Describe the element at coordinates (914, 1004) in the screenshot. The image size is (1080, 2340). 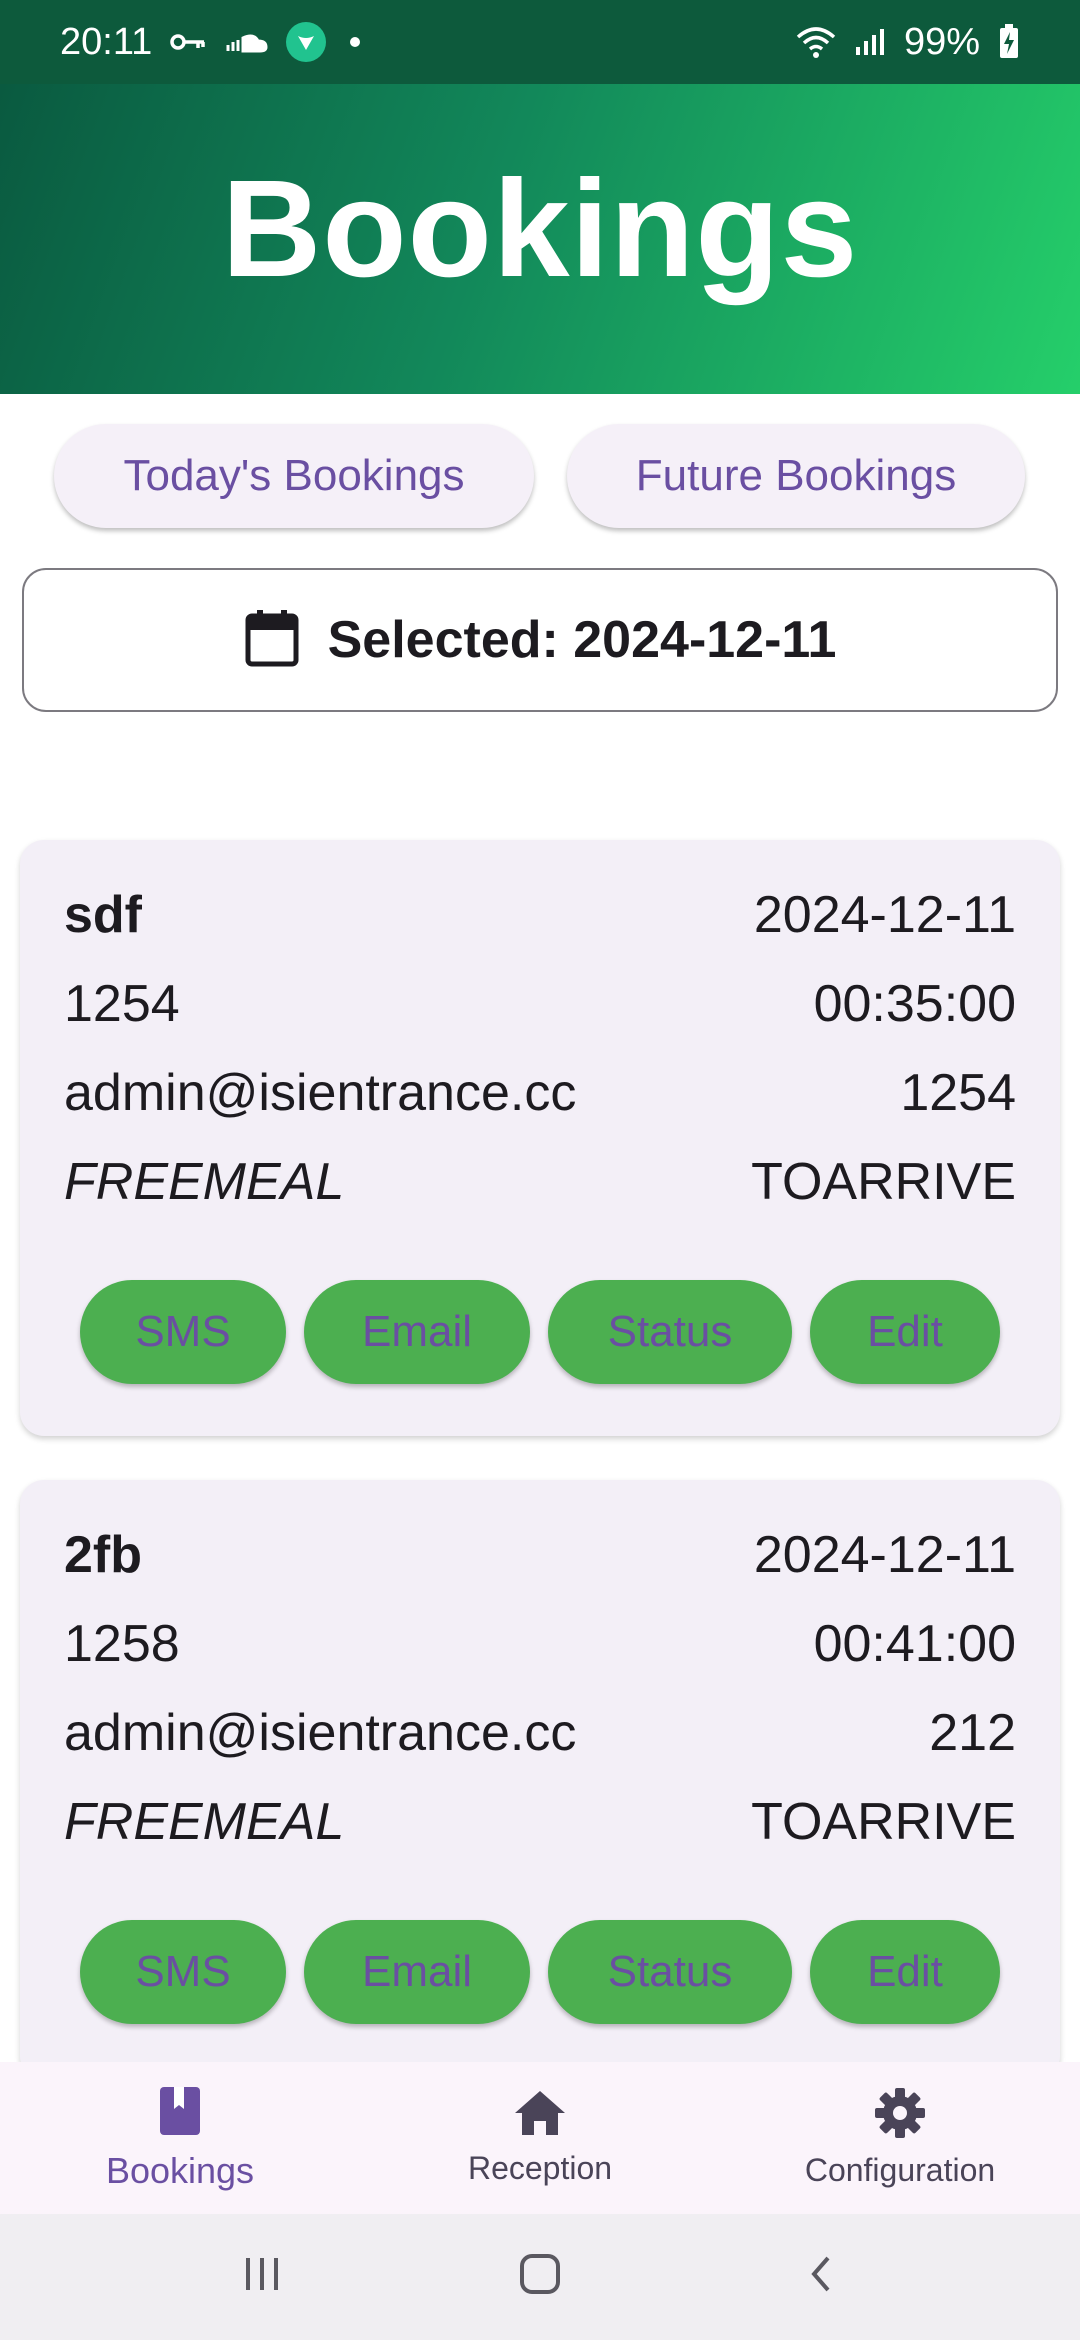
I see `booking-time: 00:35:00` at that location.